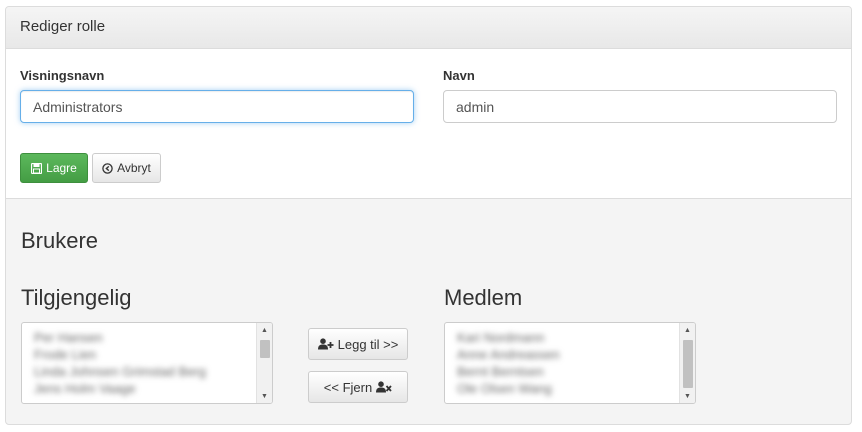 The image size is (862, 432). I want to click on user-plus-icon, so click(325, 344).